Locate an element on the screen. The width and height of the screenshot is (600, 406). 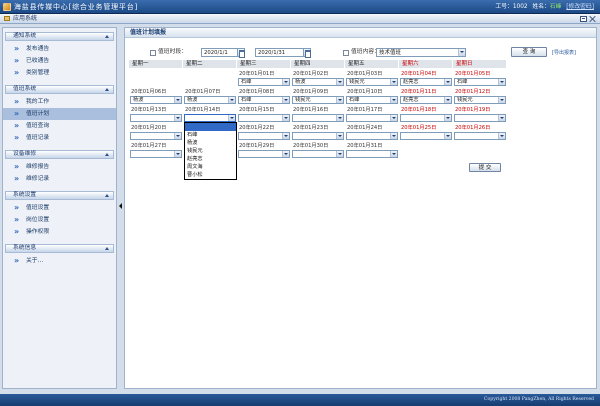
sidebar-section-header: 通知系统 is located at coordinates (59, 36).